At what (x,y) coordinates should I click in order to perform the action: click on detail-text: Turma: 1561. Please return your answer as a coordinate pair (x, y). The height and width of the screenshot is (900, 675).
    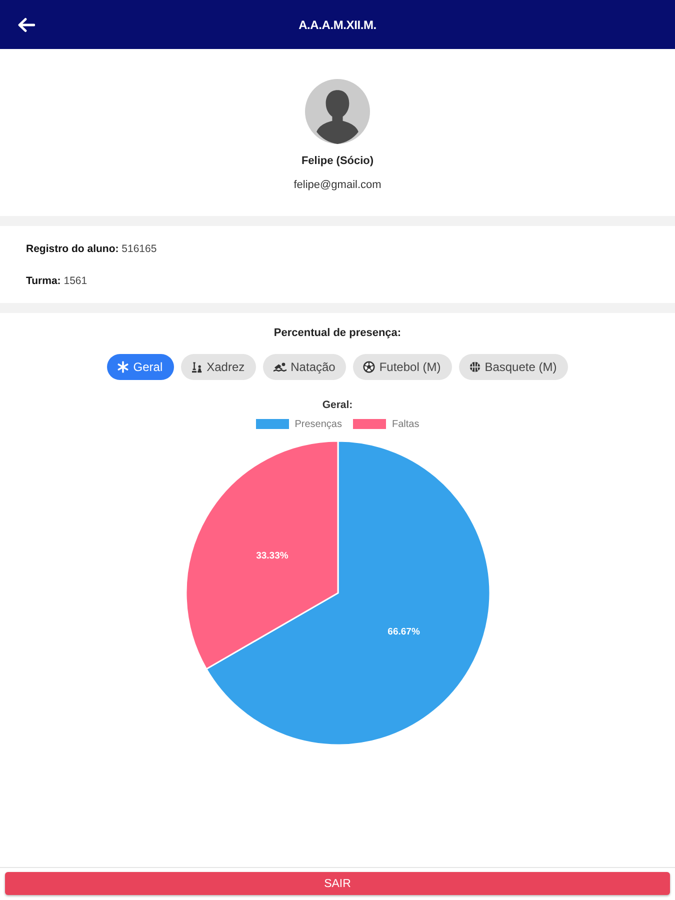
    Looking at the image, I should click on (57, 281).